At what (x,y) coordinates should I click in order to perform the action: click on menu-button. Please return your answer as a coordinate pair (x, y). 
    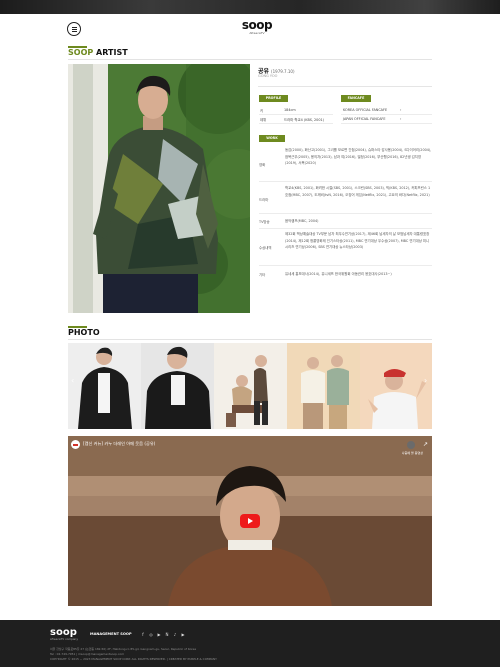
    Looking at the image, I should click on (74, 29).